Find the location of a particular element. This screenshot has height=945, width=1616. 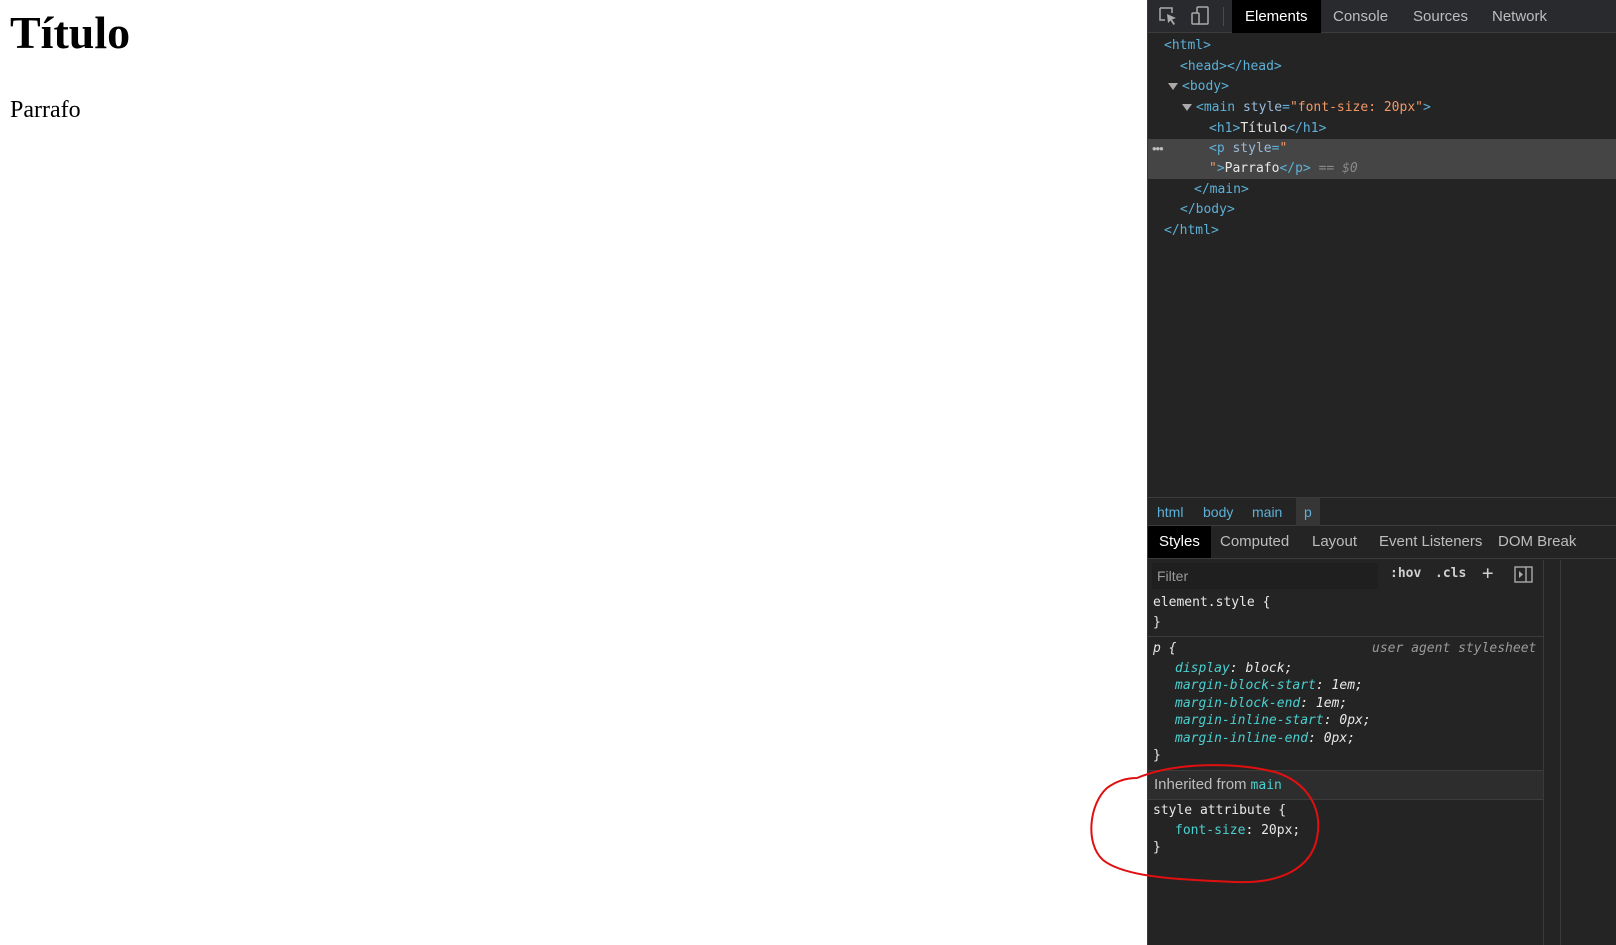

css-declaration: margin-inline-start: 0px; is located at coordinates (1273, 721).